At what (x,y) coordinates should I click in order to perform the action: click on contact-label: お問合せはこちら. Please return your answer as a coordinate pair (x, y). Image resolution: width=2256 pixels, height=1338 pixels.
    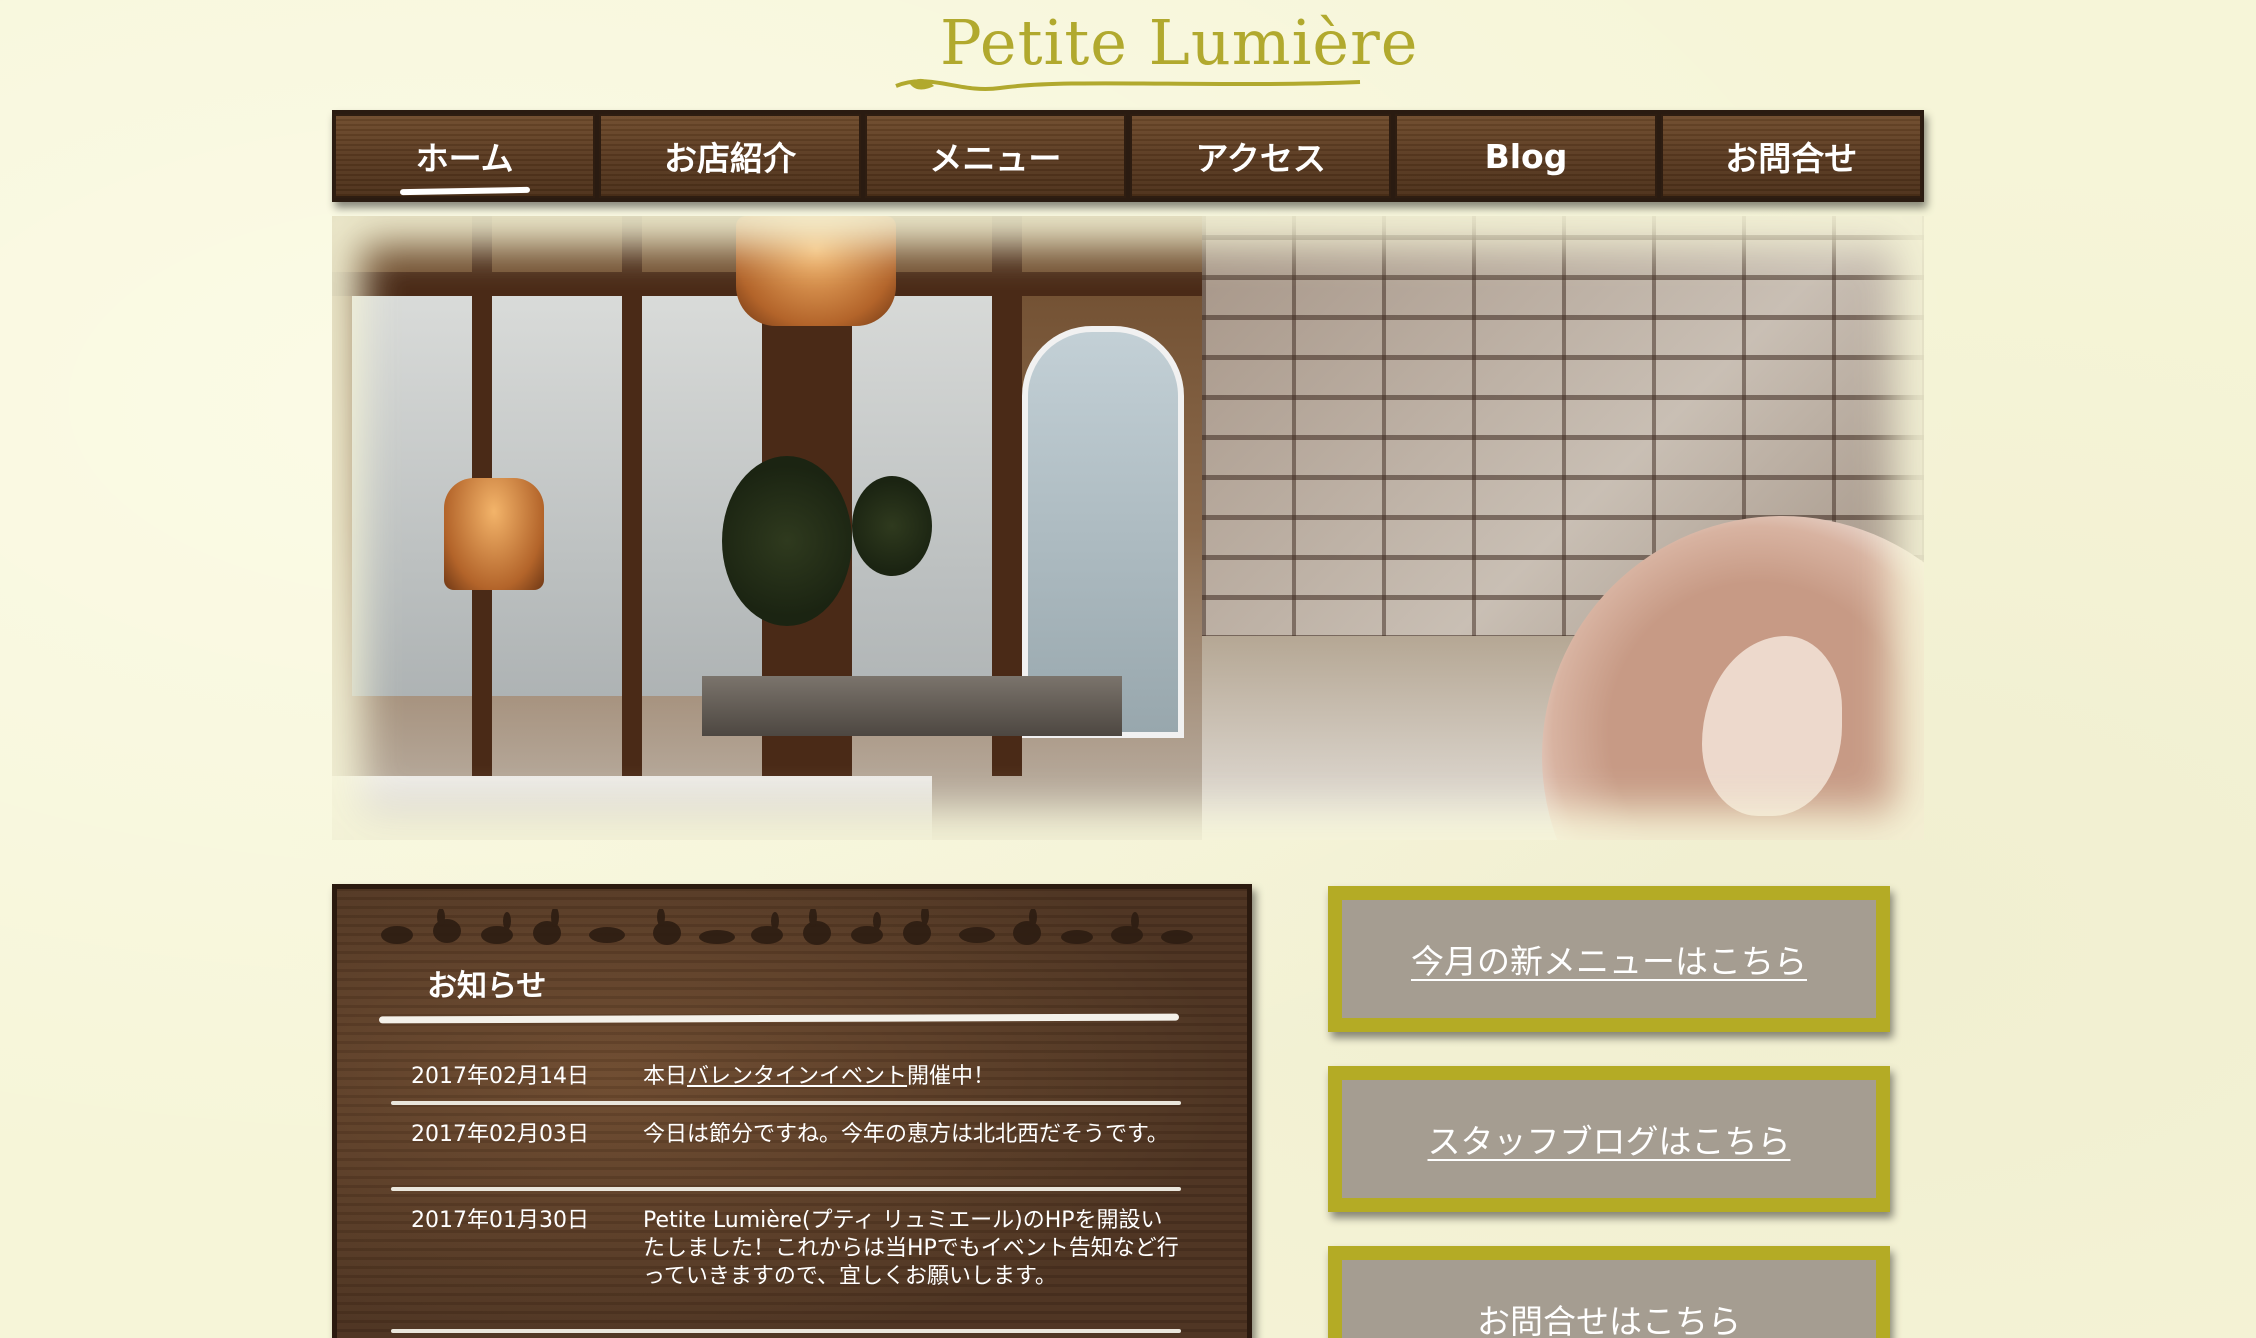
    Looking at the image, I should click on (1609, 1320).